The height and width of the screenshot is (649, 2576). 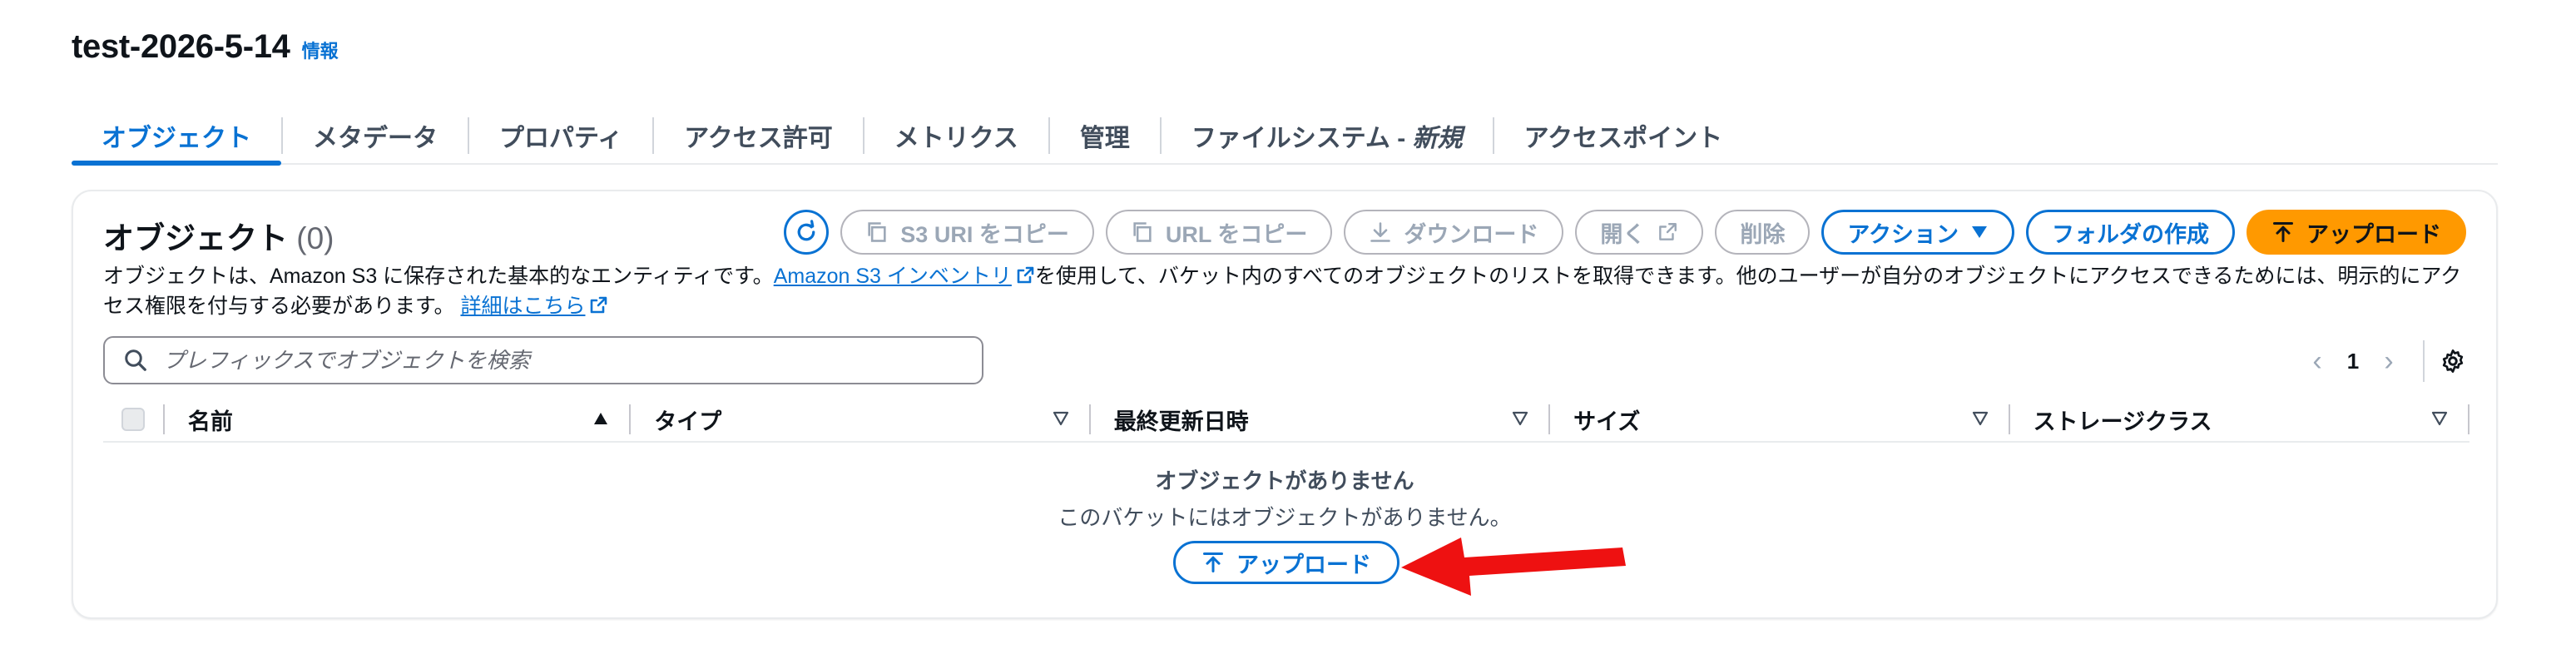 I want to click on description-text: オブジェクトは、Amazon S3 に保存された基本的なエンティティです。, so click(x=439, y=277).